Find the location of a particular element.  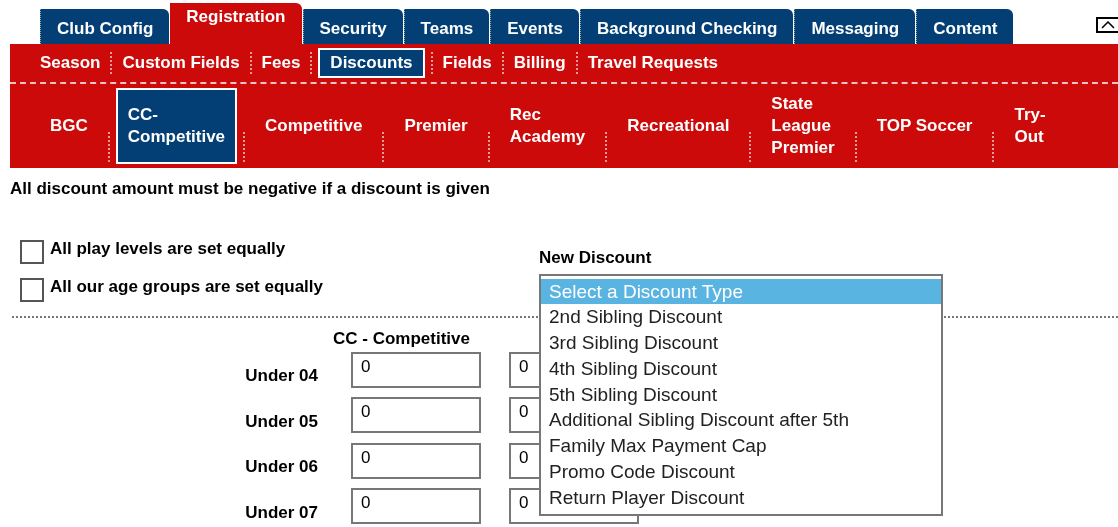

age-group-label: Under 07 is located at coordinates (281, 512).